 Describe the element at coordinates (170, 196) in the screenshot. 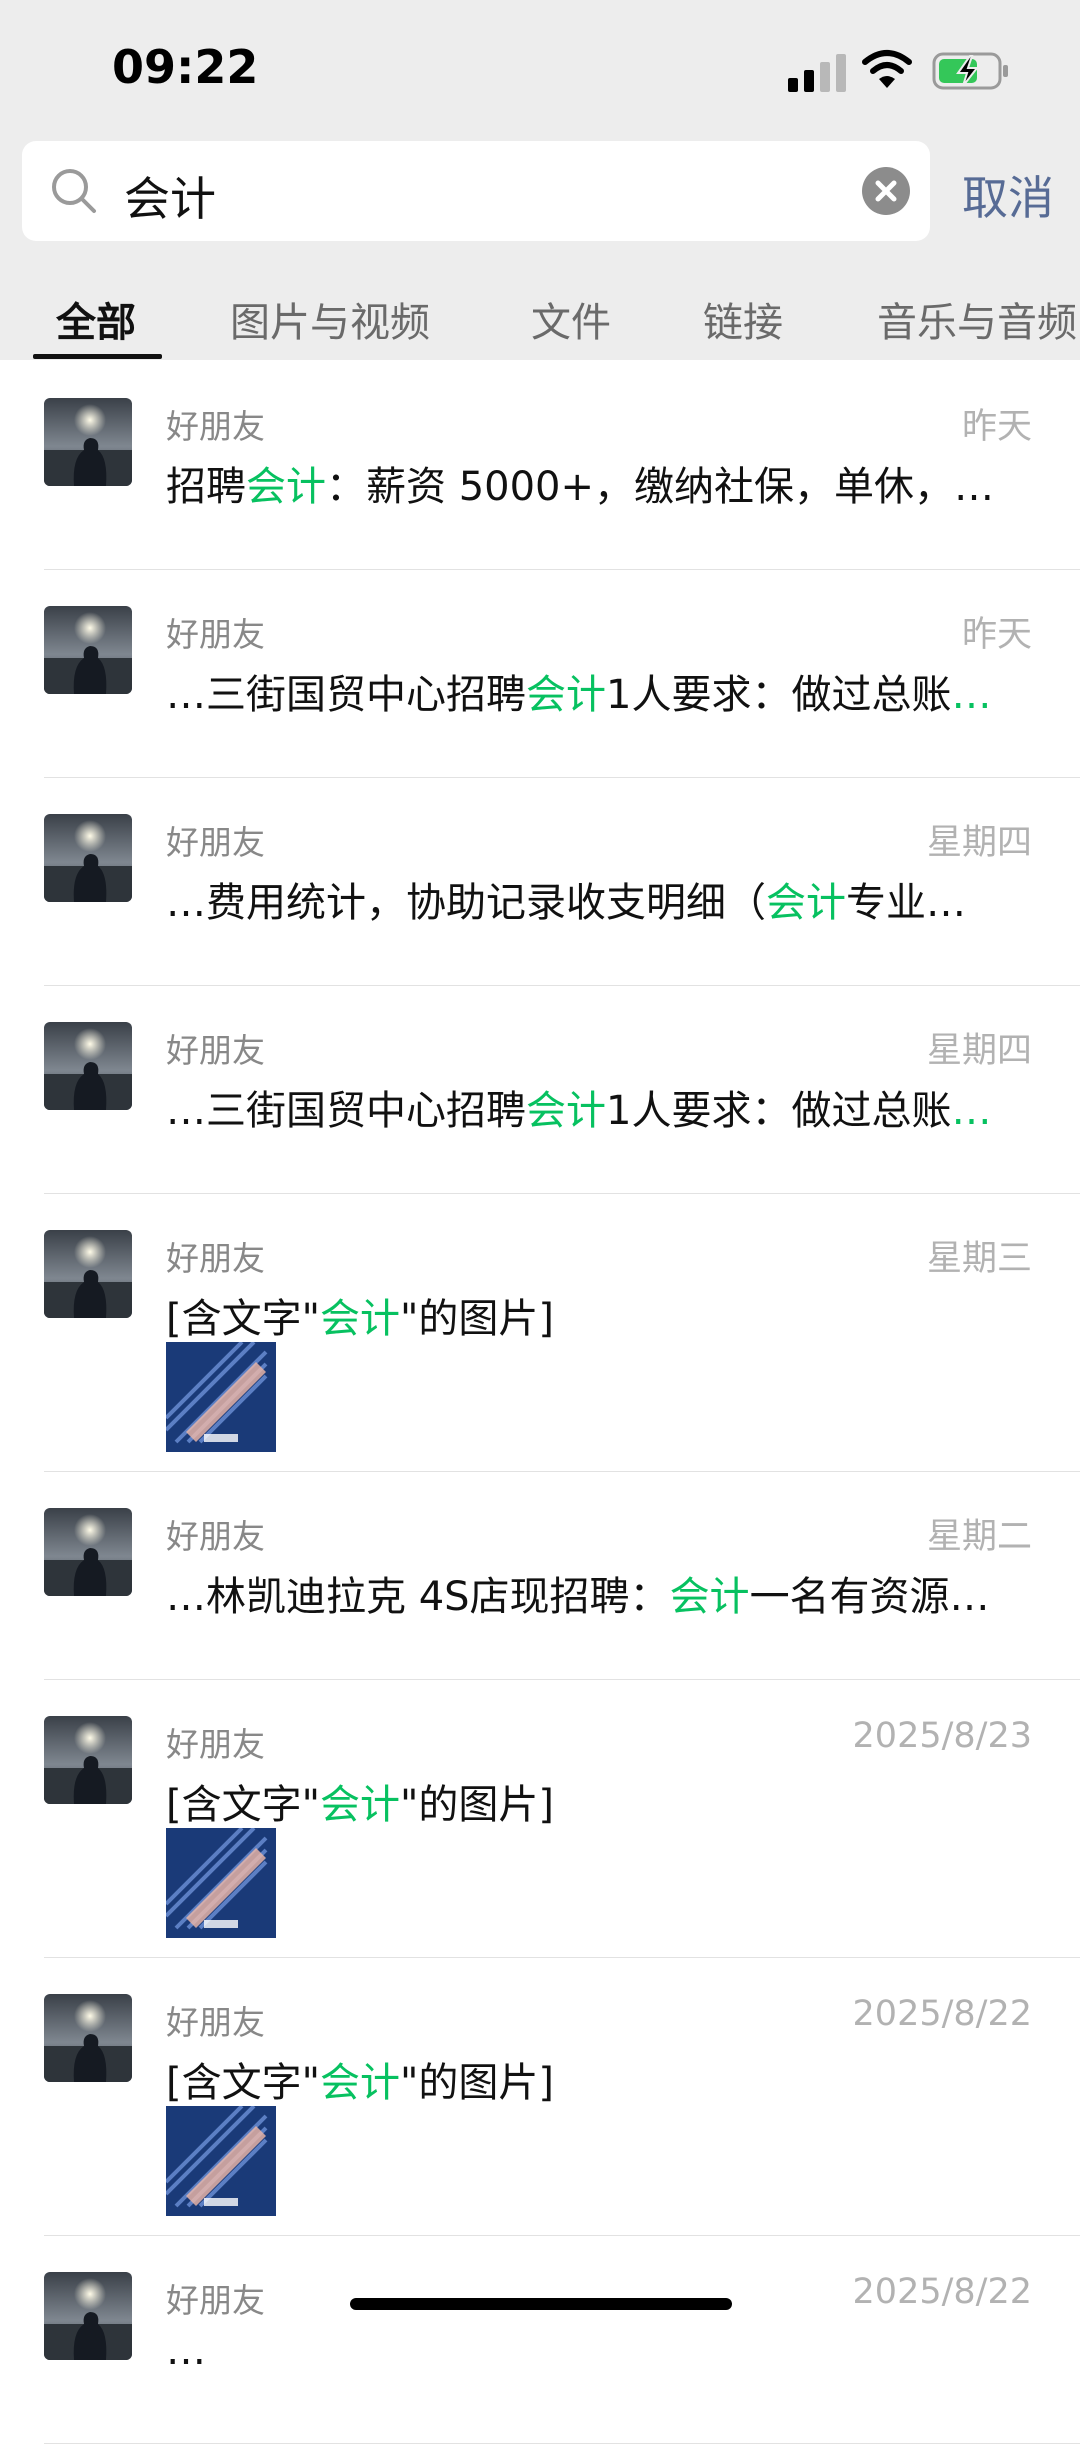

I see `search-input: 会计` at that location.